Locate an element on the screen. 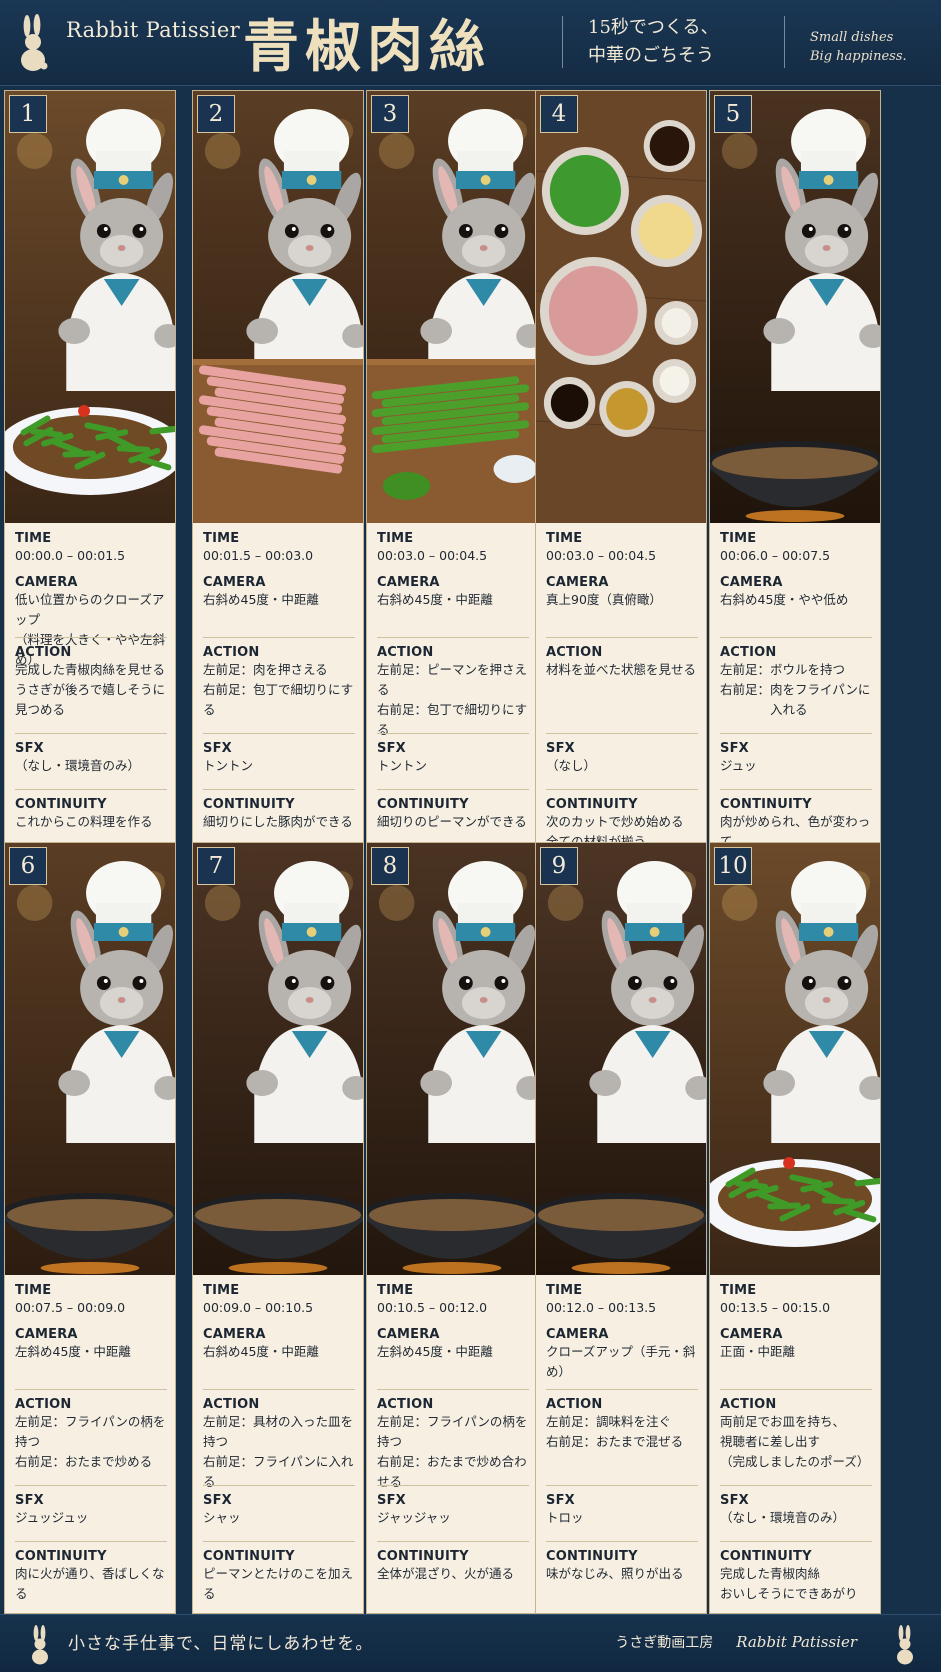 The width and height of the screenshot is (941, 1672). sfx-value: ジャッジャッ is located at coordinates (414, 1517).